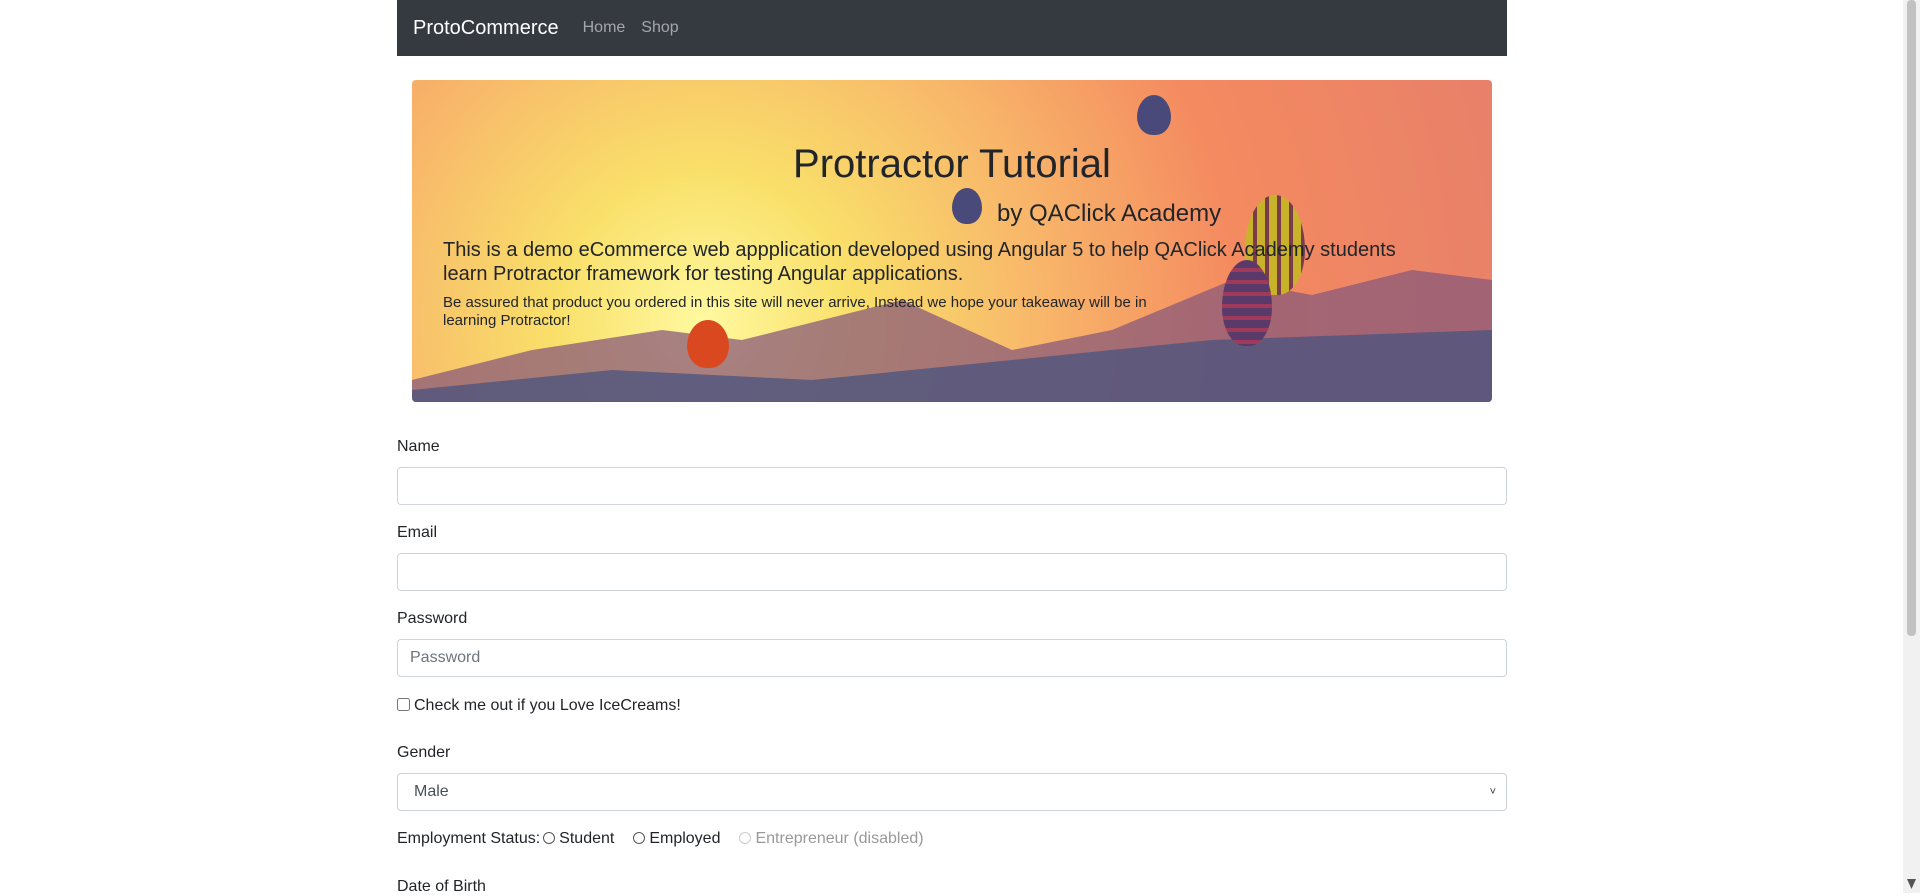 The height and width of the screenshot is (896, 1920). I want to click on password-input, so click(952, 658).